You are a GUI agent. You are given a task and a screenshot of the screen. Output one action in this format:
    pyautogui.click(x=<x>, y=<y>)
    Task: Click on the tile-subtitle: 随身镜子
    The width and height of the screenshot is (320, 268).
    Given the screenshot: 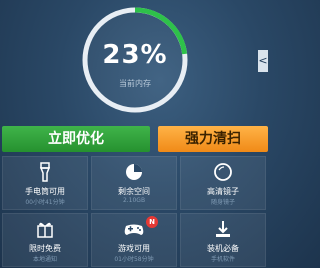 What is the action you would take?
    pyautogui.click(x=222, y=202)
    